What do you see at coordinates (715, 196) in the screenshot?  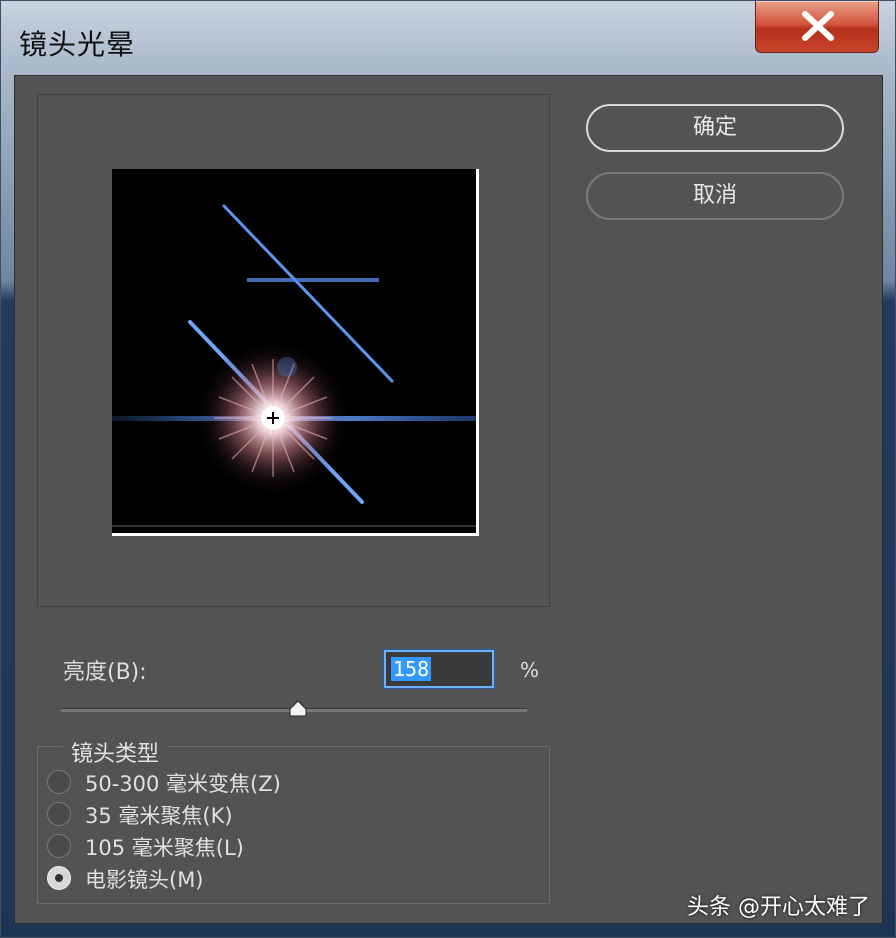 I see `cancel-button: 取消` at bounding box center [715, 196].